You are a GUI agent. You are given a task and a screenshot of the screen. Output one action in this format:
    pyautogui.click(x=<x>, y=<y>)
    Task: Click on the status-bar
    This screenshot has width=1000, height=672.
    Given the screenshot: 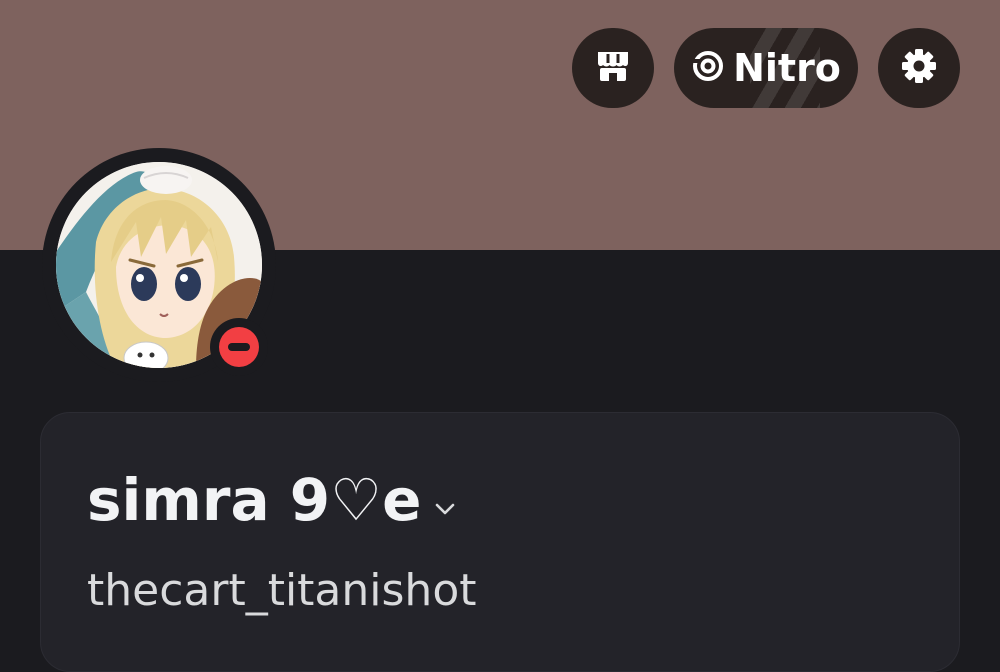 What is the action you would take?
    pyautogui.click(x=239, y=347)
    